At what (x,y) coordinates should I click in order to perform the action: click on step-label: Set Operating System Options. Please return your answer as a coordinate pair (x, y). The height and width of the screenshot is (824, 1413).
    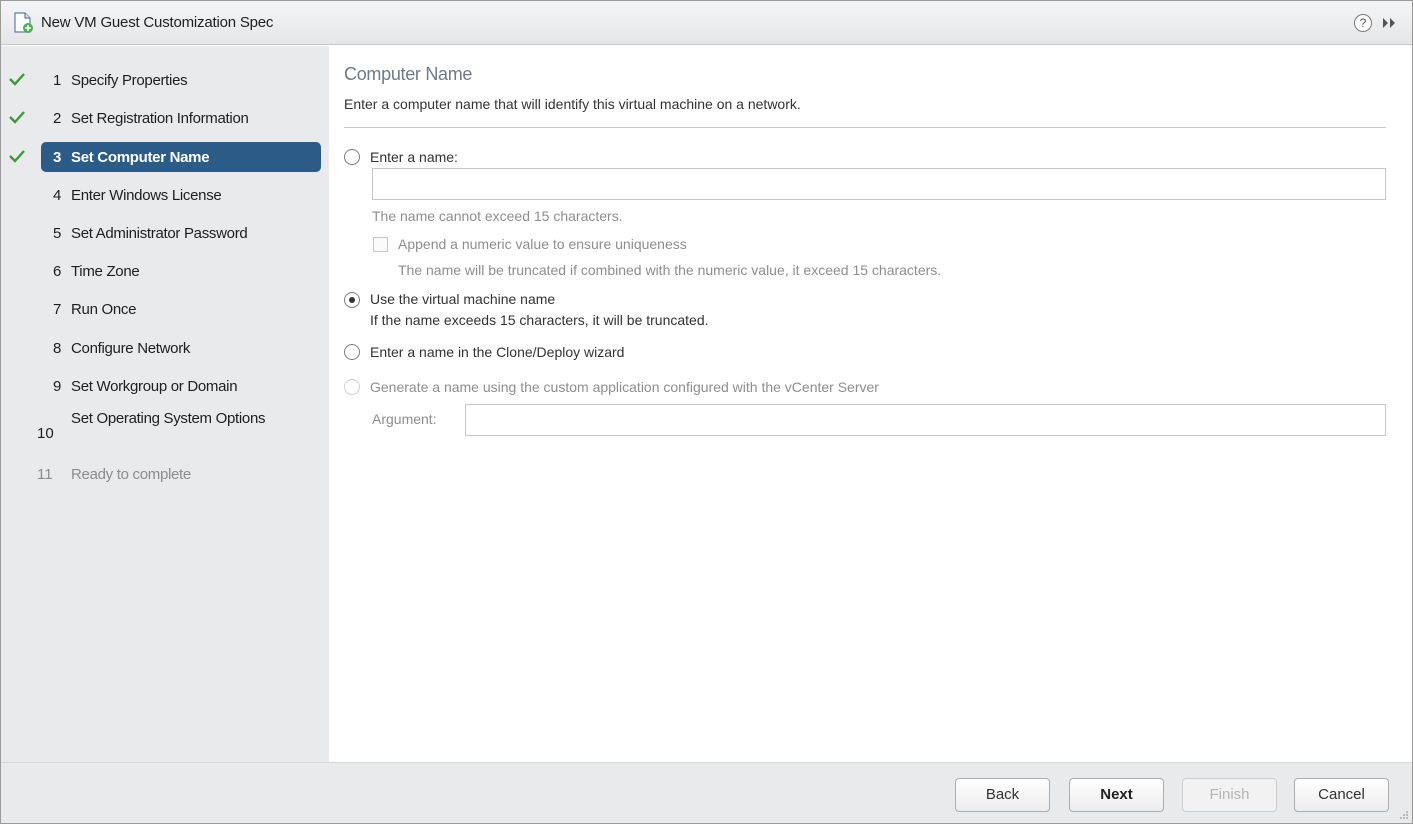
    Looking at the image, I should click on (168, 418).